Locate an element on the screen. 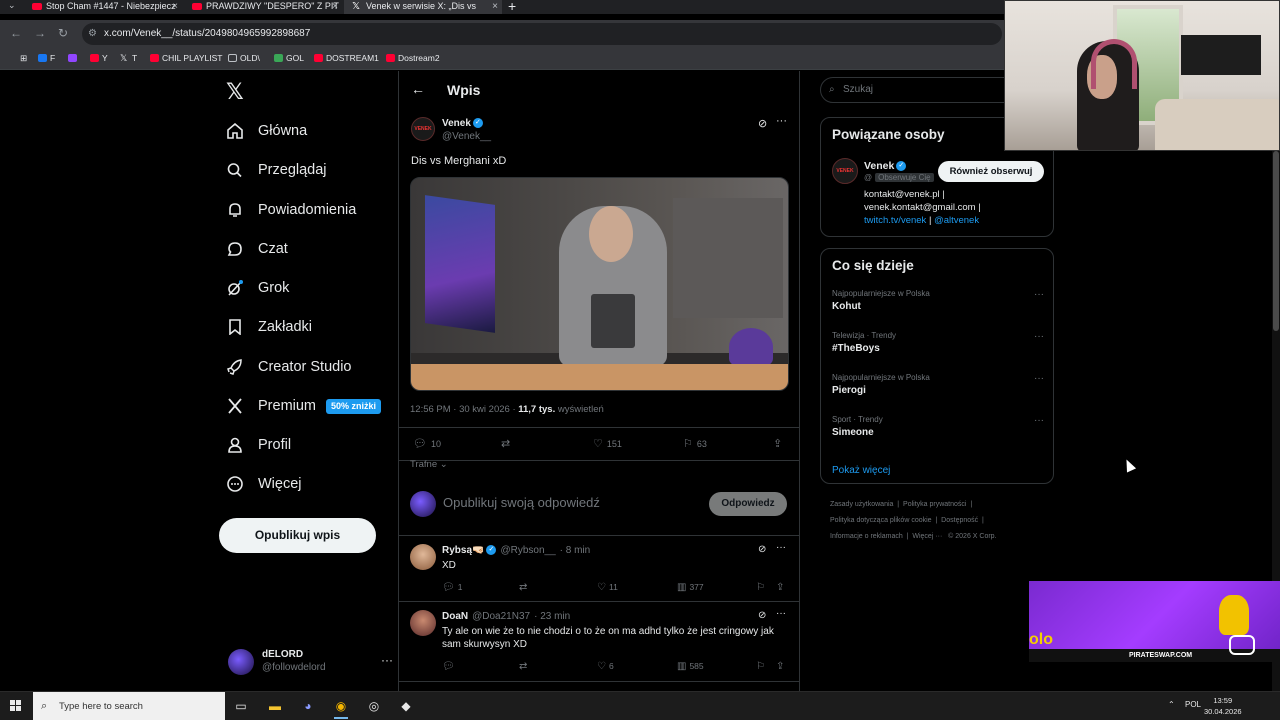 The width and height of the screenshot is (1280, 720). bookmark-dostream2: Dostream2 is located at coordinates (413, 58).